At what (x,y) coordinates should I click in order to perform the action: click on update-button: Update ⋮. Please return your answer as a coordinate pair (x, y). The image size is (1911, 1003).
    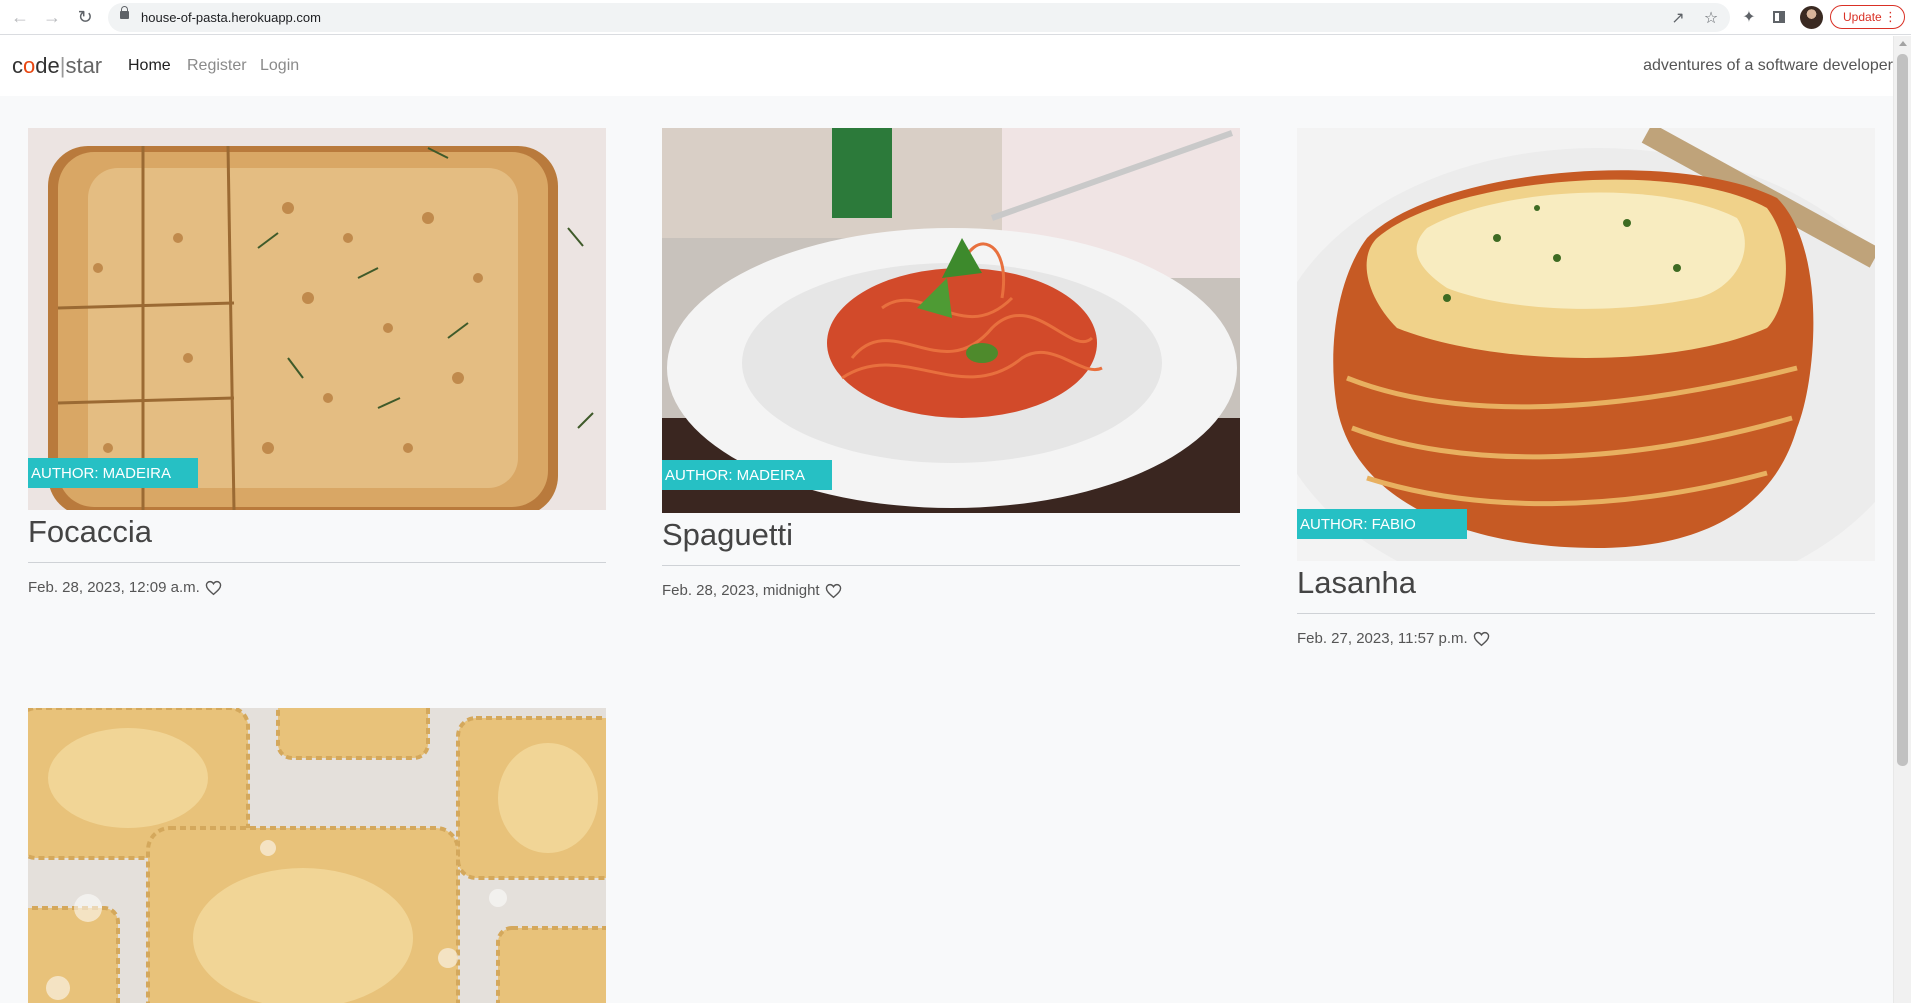
    Looking at the image, I should click on (1867, 17).